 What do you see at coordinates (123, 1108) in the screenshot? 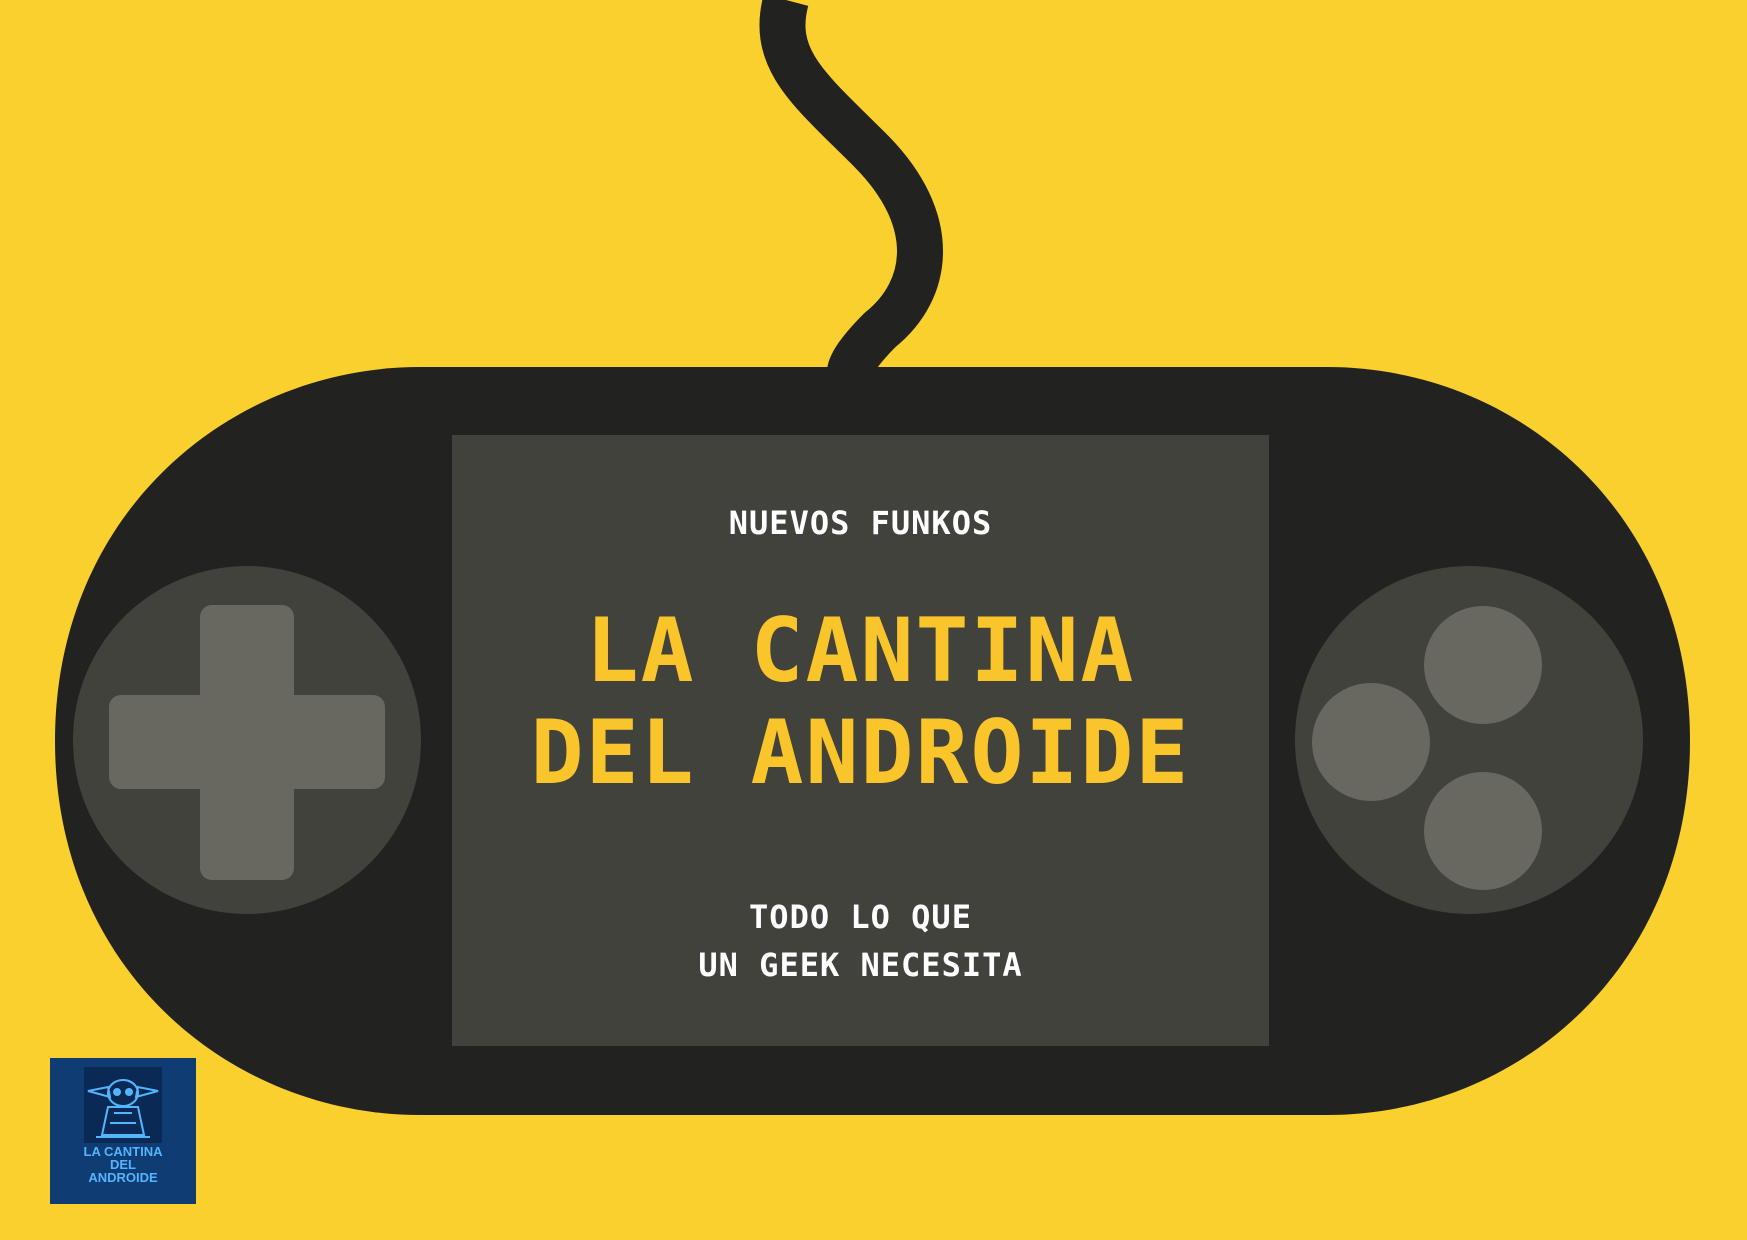
I see `alien-mascot-icon` at bounding box center [123, 1108].